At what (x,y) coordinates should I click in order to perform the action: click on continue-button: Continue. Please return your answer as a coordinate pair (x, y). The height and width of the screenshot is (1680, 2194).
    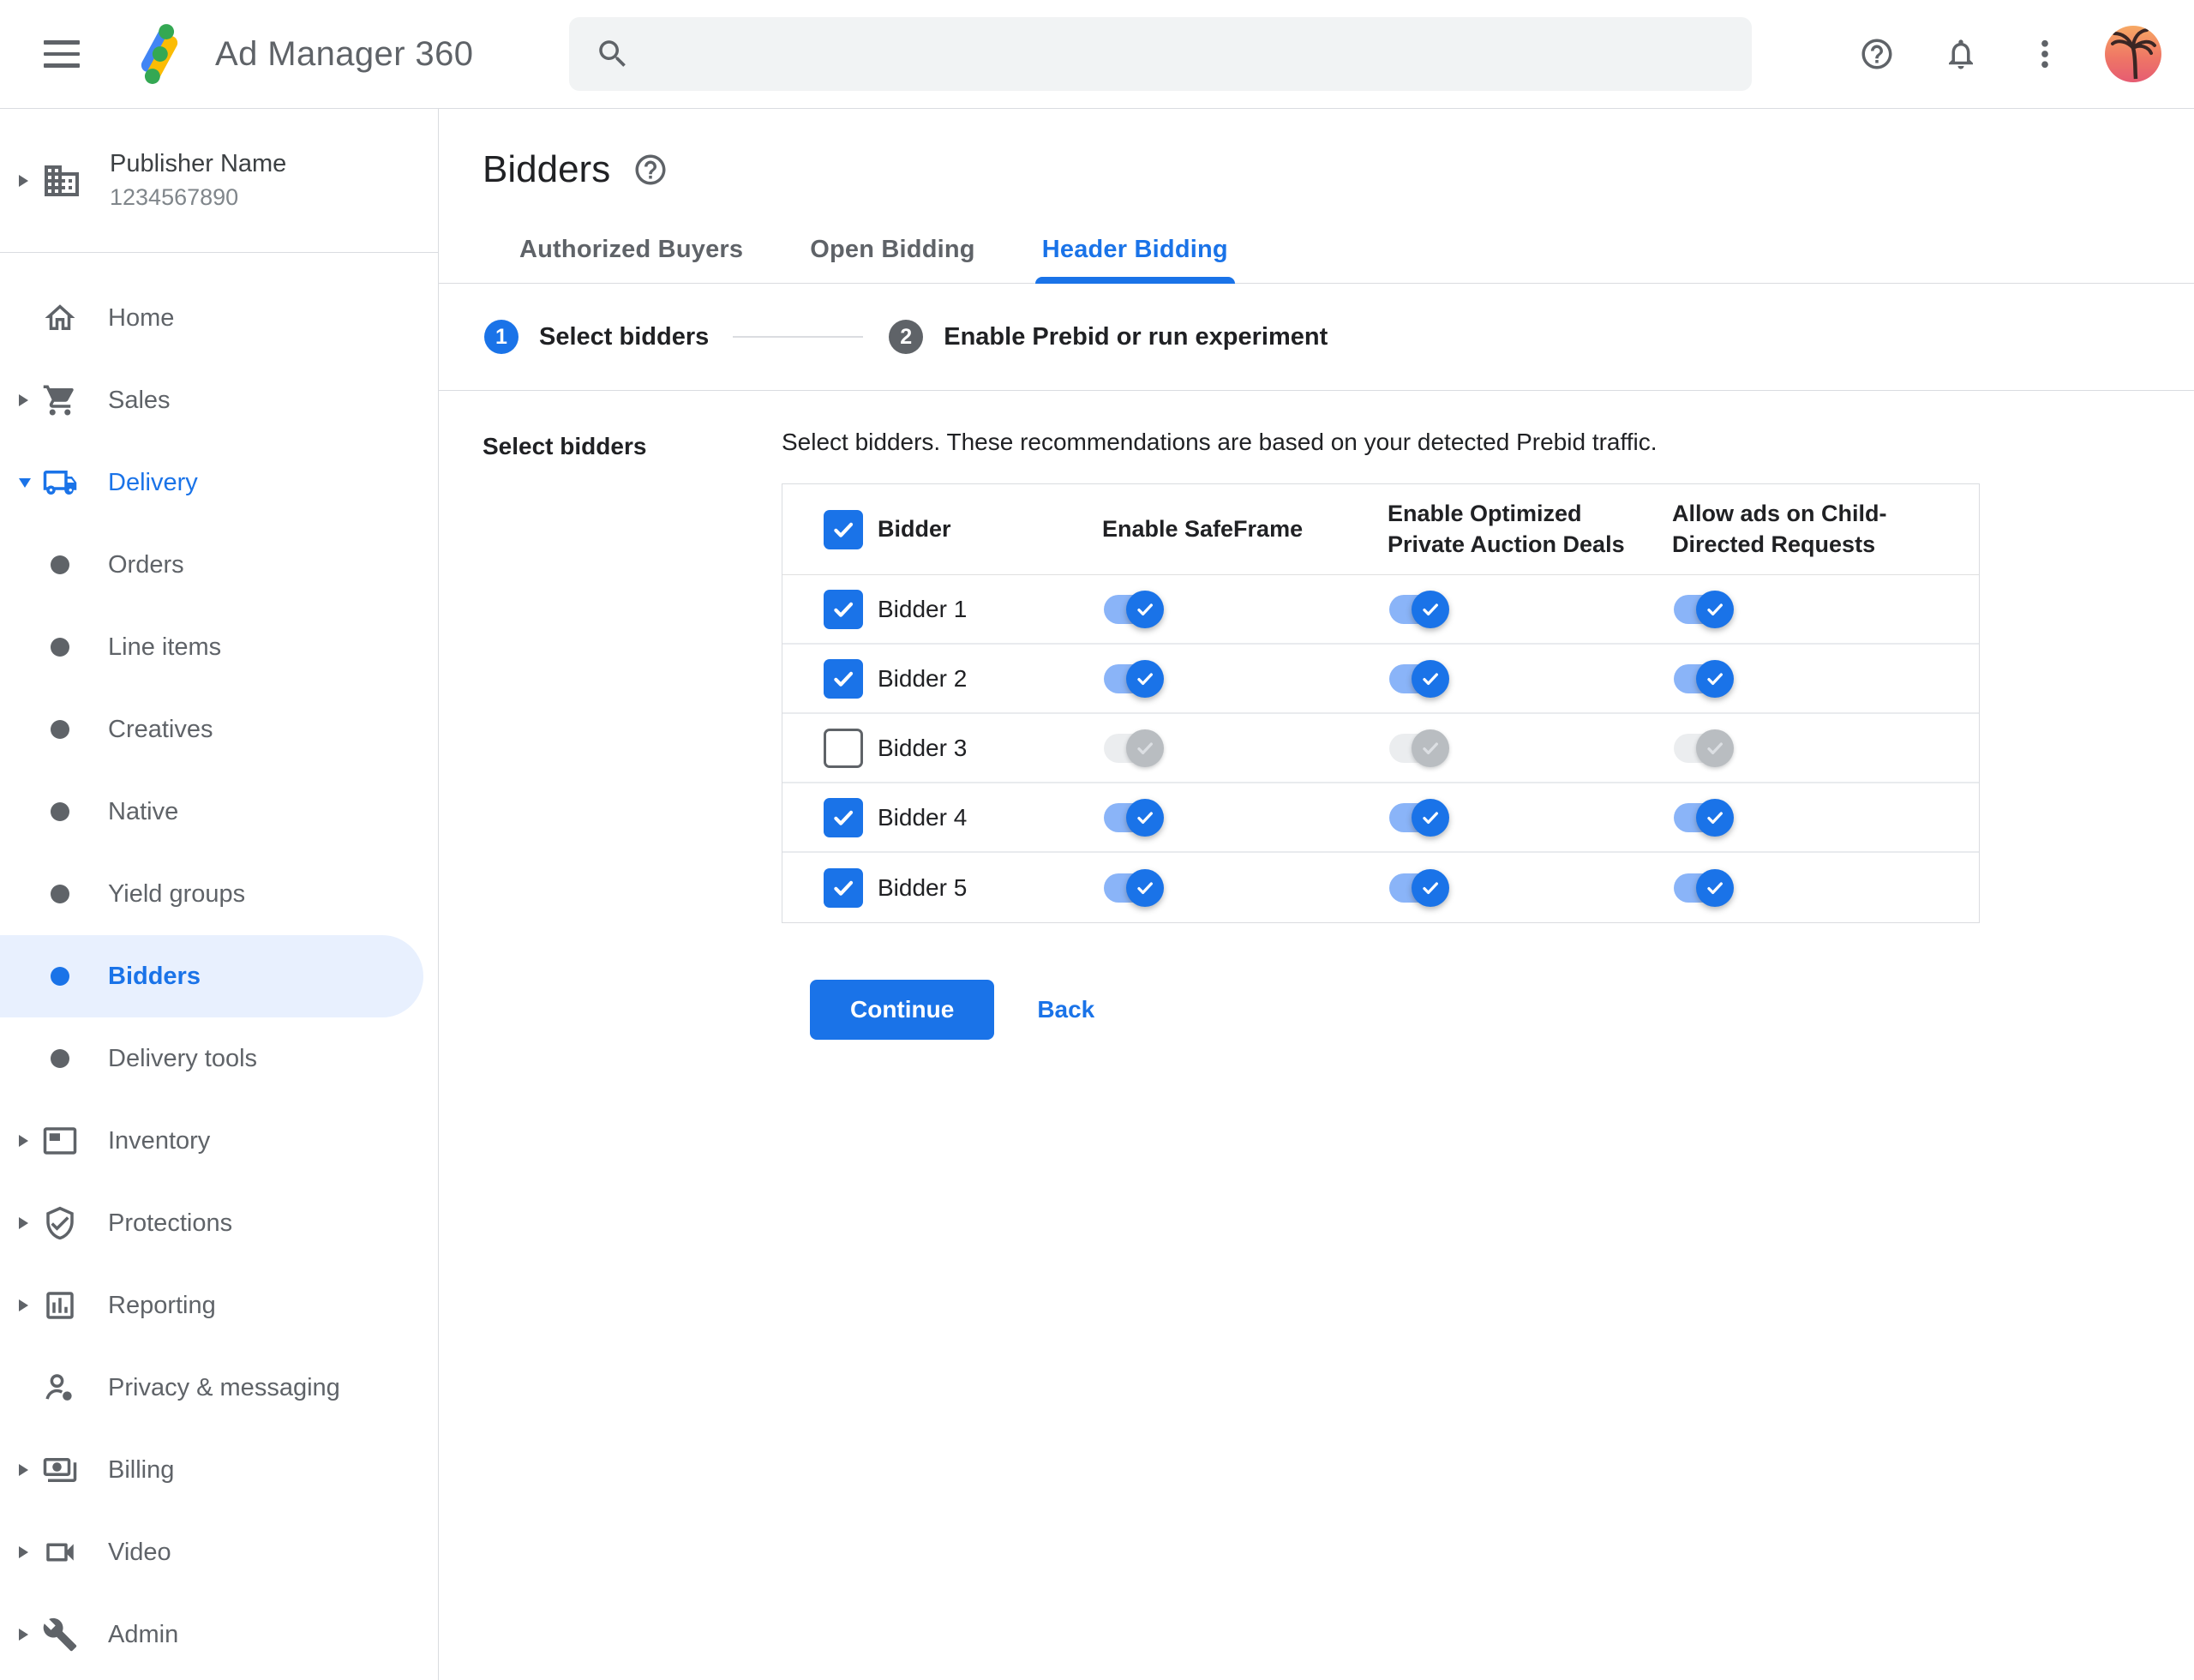
    Looking at the image, I should click on (902, 1010).